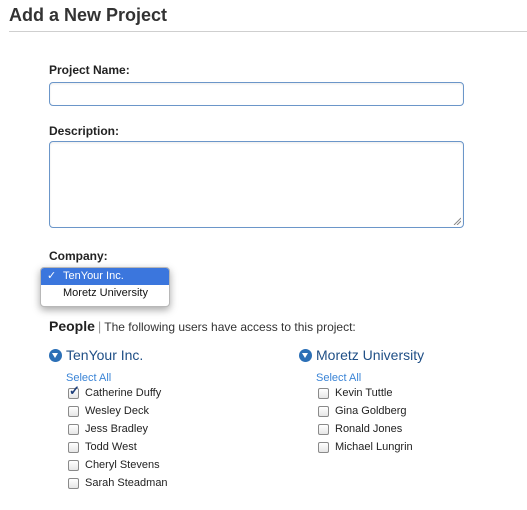  Describe the element at coordinates (89, 70) in the screenshot. I see `project-name-label: Project Name:` at that location.